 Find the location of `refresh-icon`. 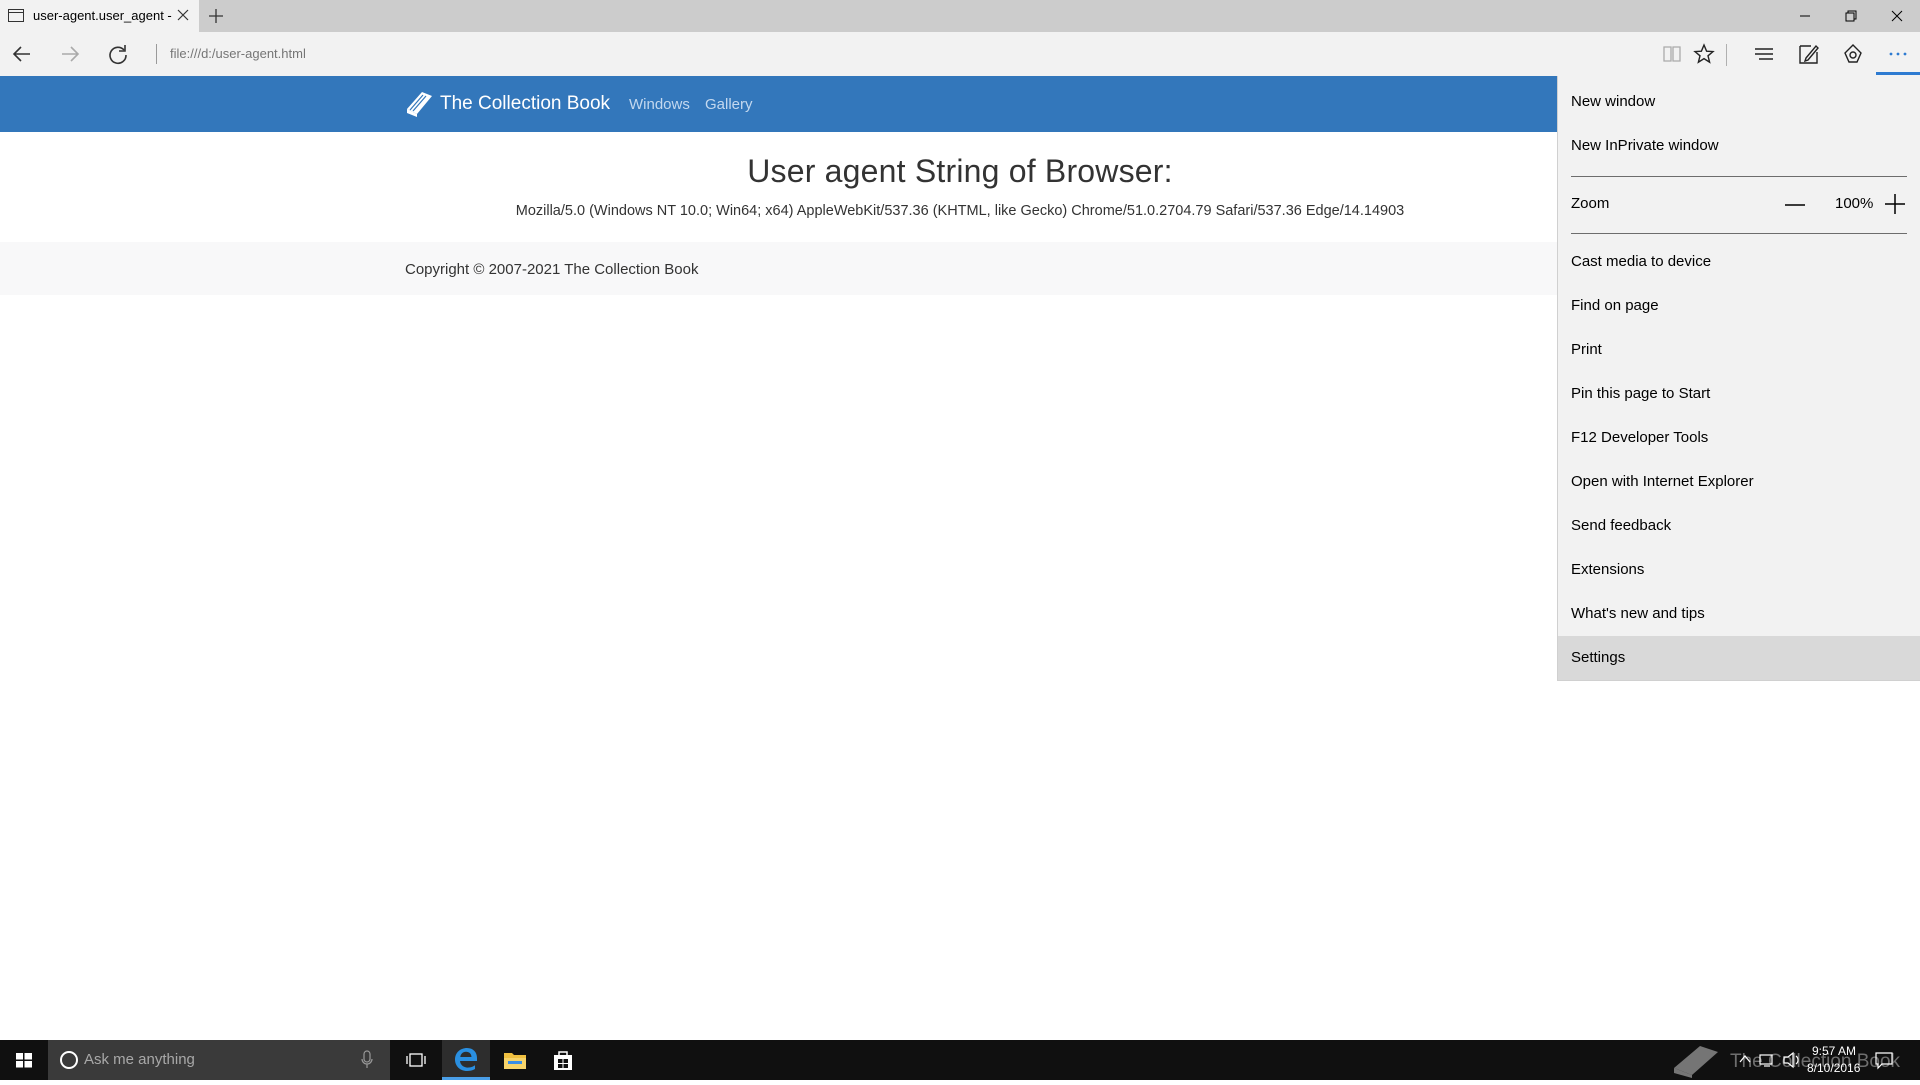

refresh-icon is located at coordinates (118, 54).